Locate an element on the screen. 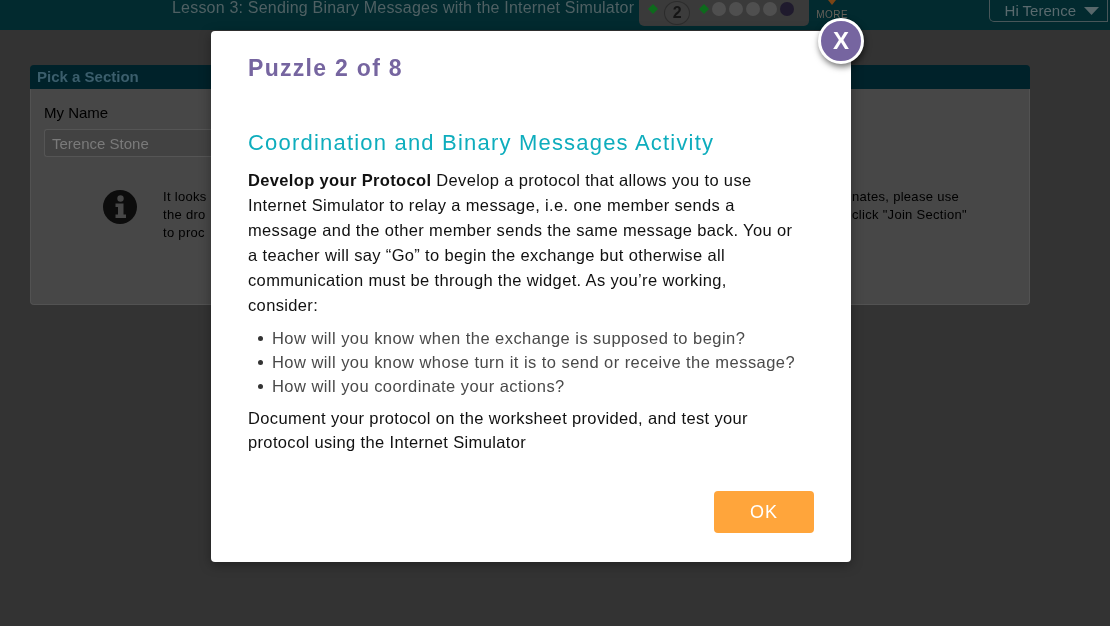 This screenshot has height=626, width=1110. user-menu-button: Hi Terence is located at coordinates (1048, 11).